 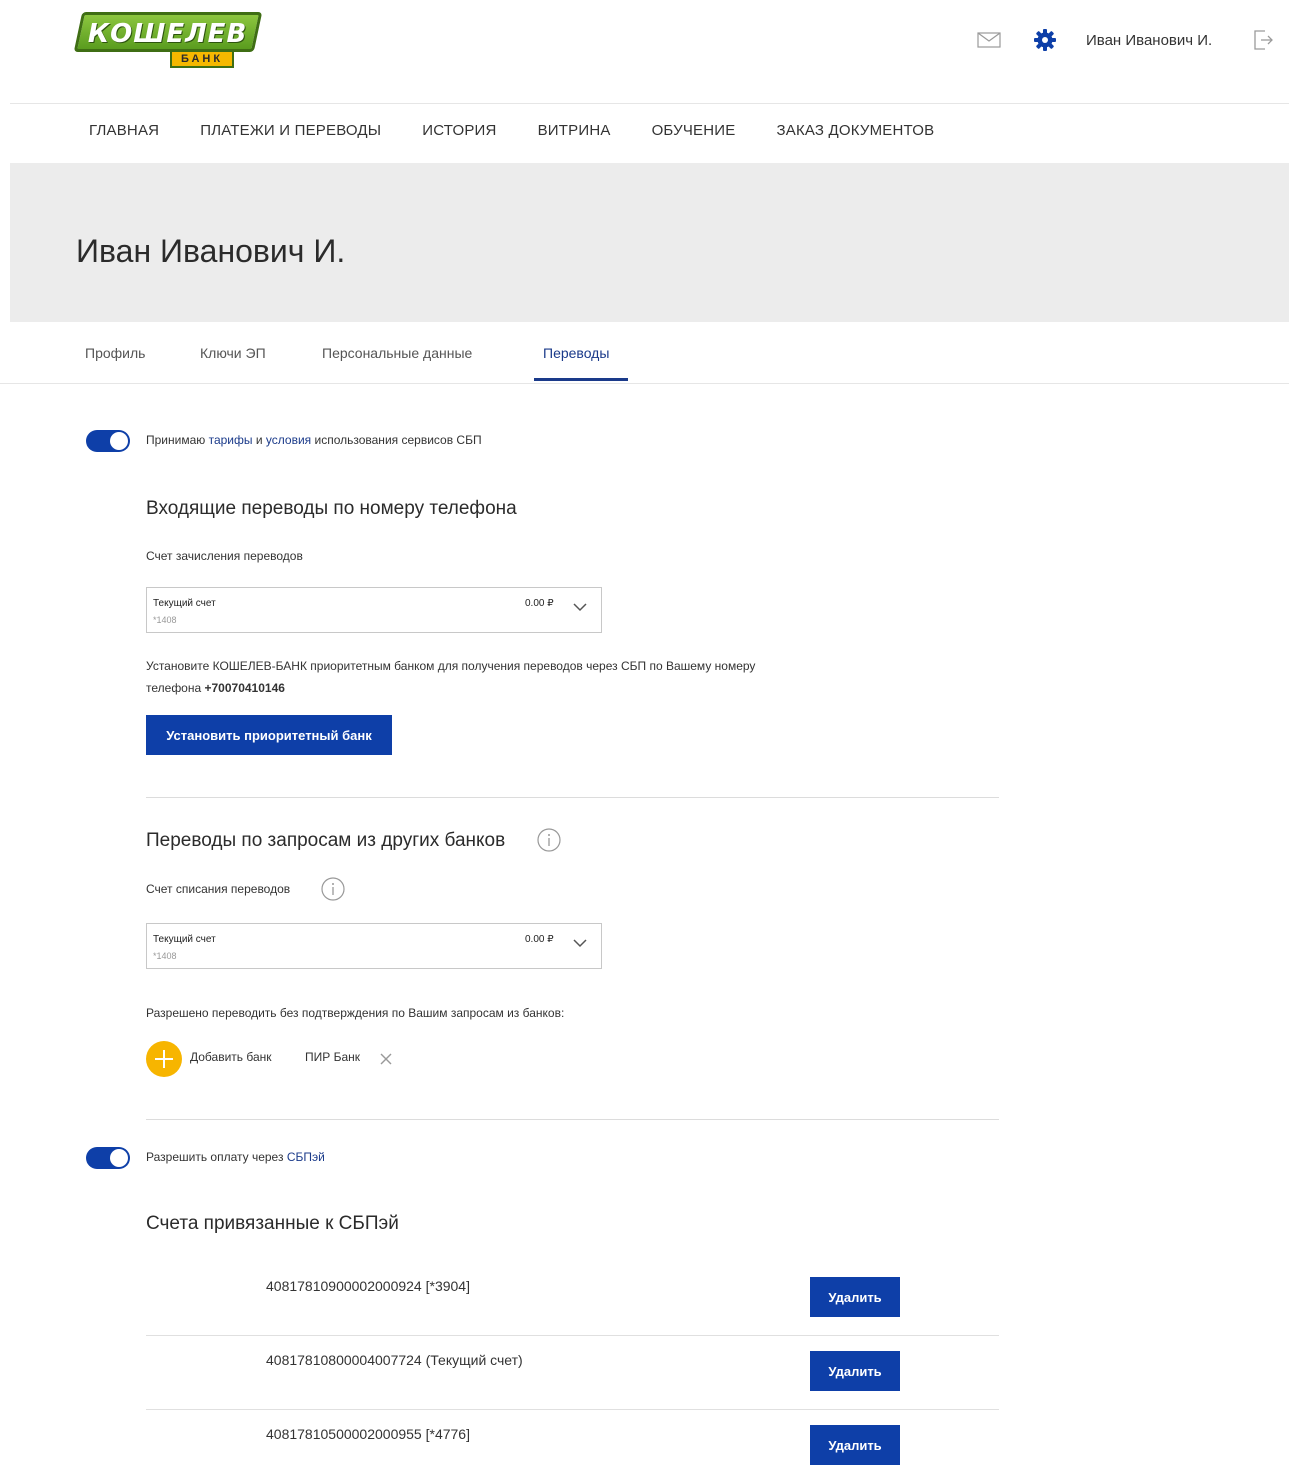 I want to click on nav-item-documents: ЗАКАЗ ДОКУМЕНТОВ, so click(x=855, y=130).